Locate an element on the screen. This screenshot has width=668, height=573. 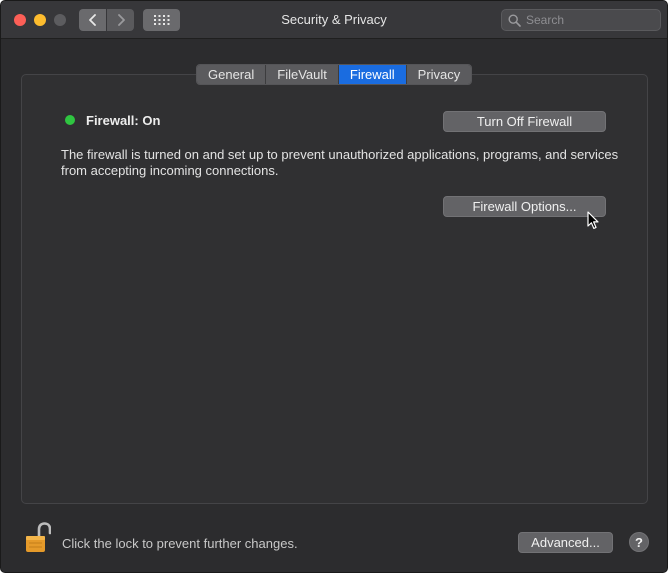
turn-off-firewall-button: Turn Off Firewall is located at coordinates (524, 121).